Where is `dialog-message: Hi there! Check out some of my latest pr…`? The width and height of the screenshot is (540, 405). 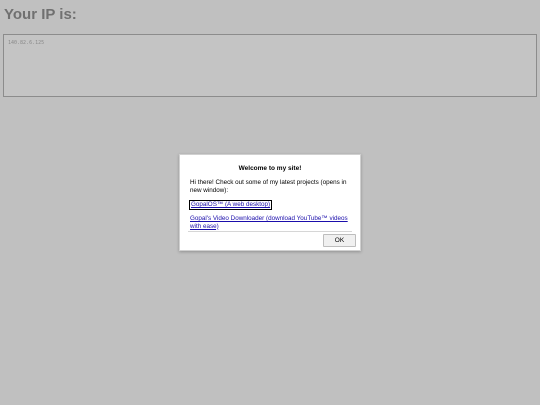 dialog-message: Hi there! Check out some of my latest pr… is located at coordinates (268, 186).